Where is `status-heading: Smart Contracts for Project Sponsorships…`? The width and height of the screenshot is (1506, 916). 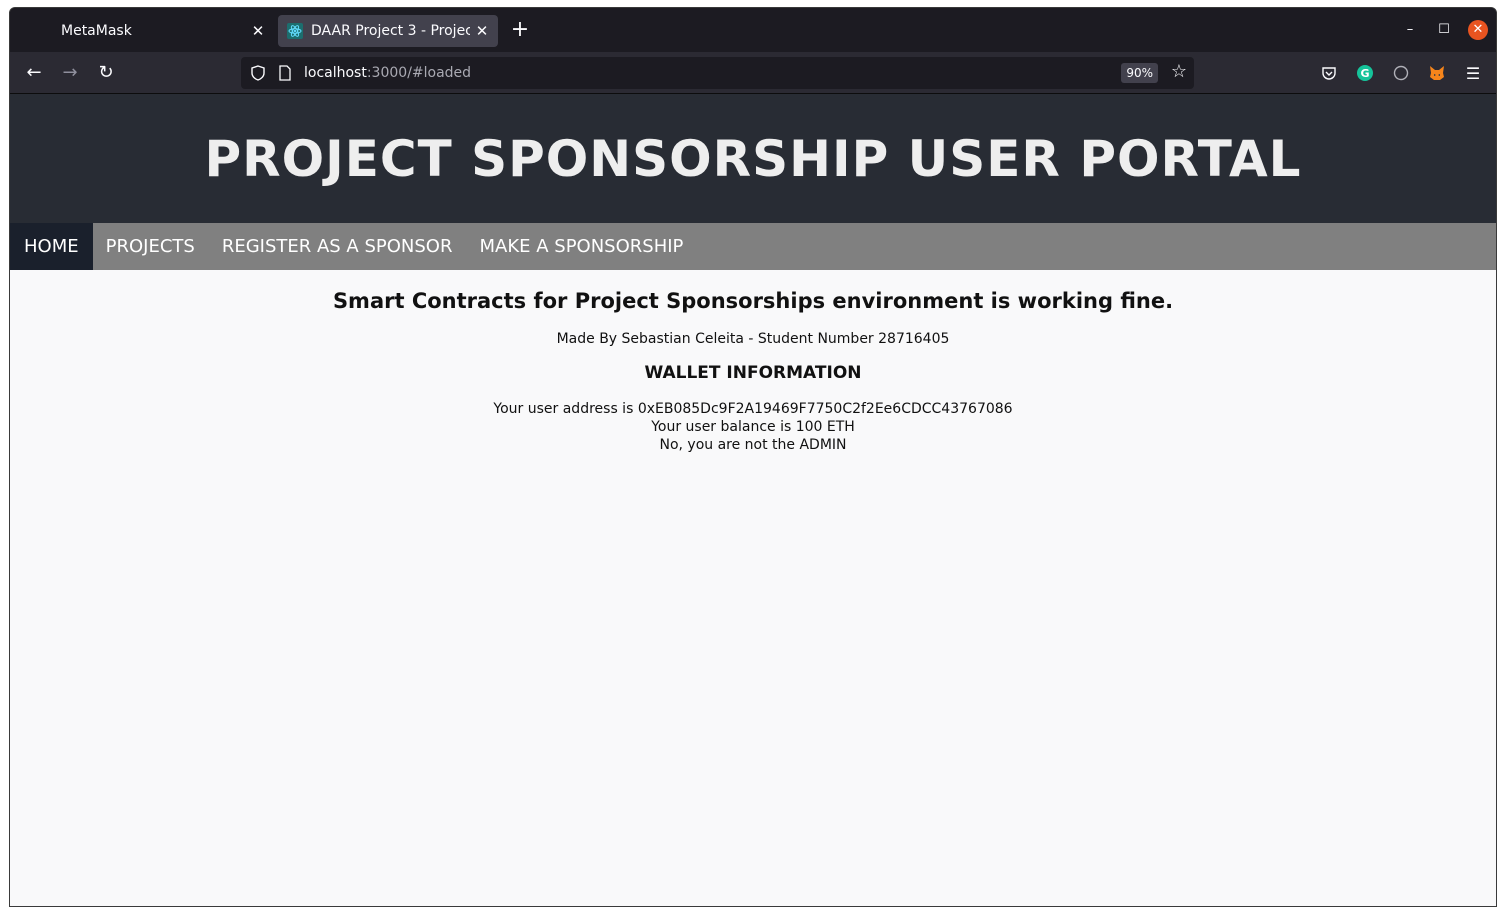
status-heading: Smart Contracts for Project Sponsorships… is located at coordinates (753, 301).